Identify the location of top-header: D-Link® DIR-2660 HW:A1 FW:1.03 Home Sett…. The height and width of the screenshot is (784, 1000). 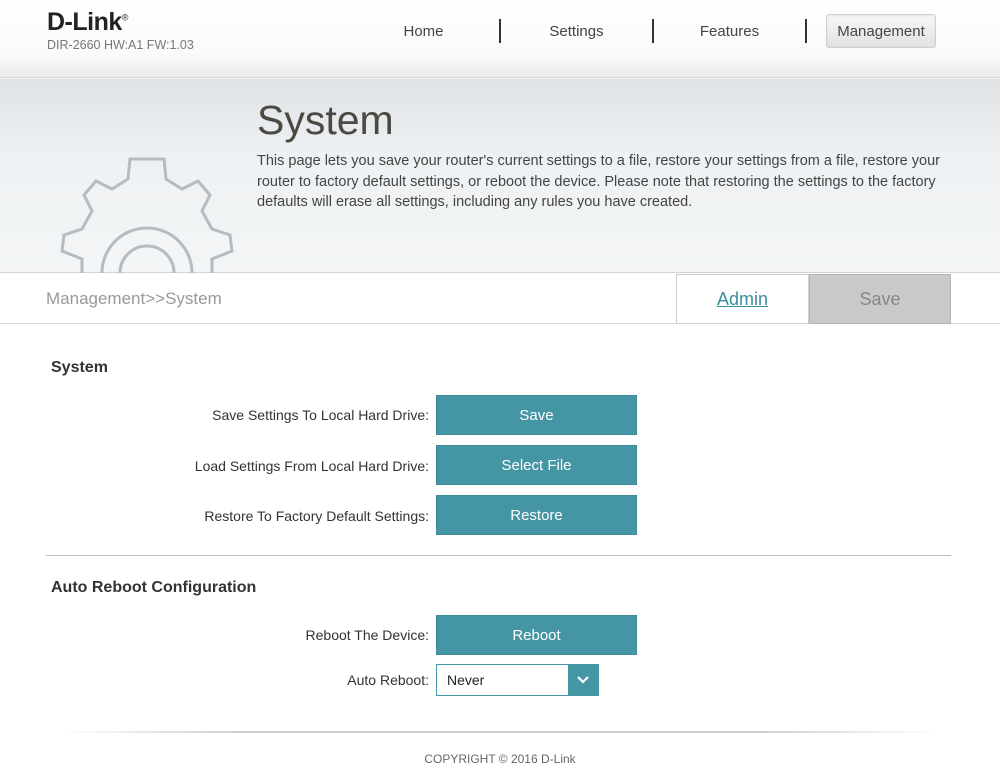
(500, 39).